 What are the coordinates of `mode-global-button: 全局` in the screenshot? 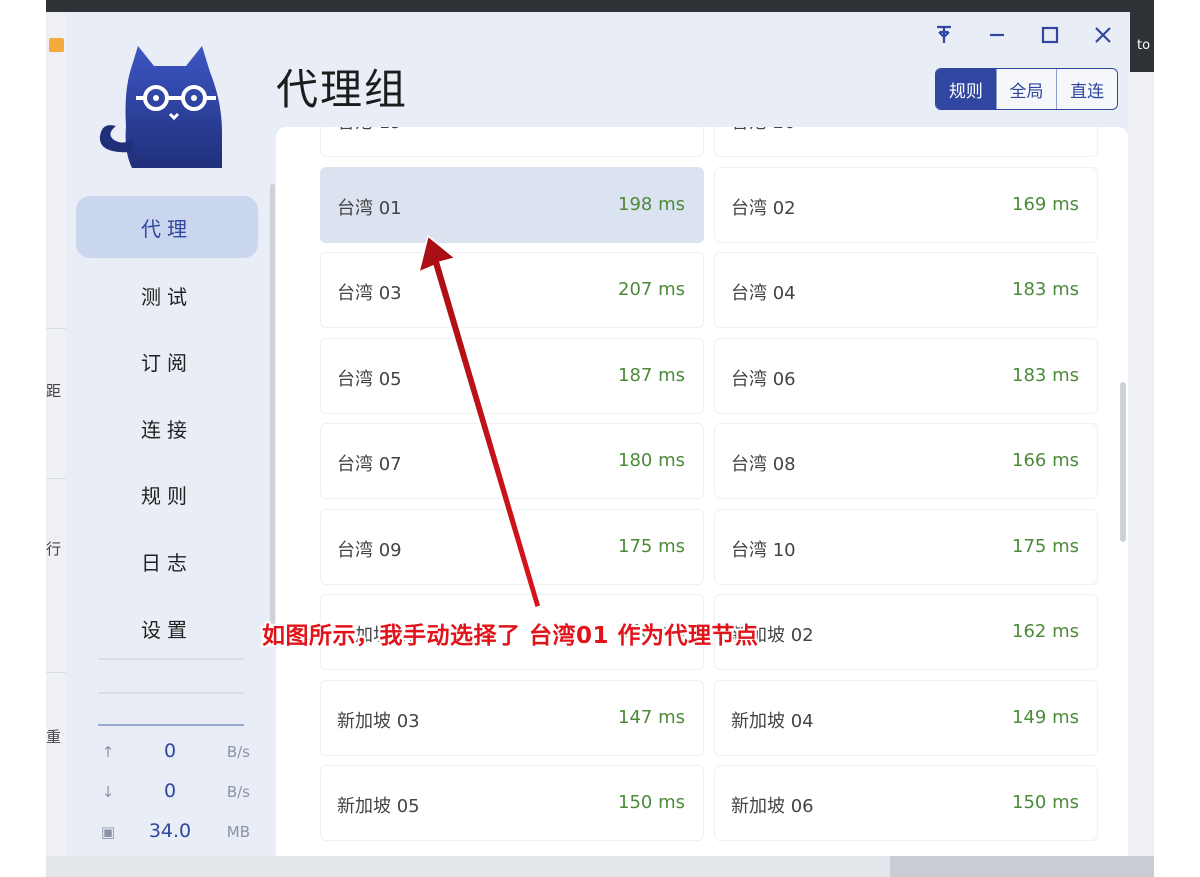 It's located at (1026, 89).